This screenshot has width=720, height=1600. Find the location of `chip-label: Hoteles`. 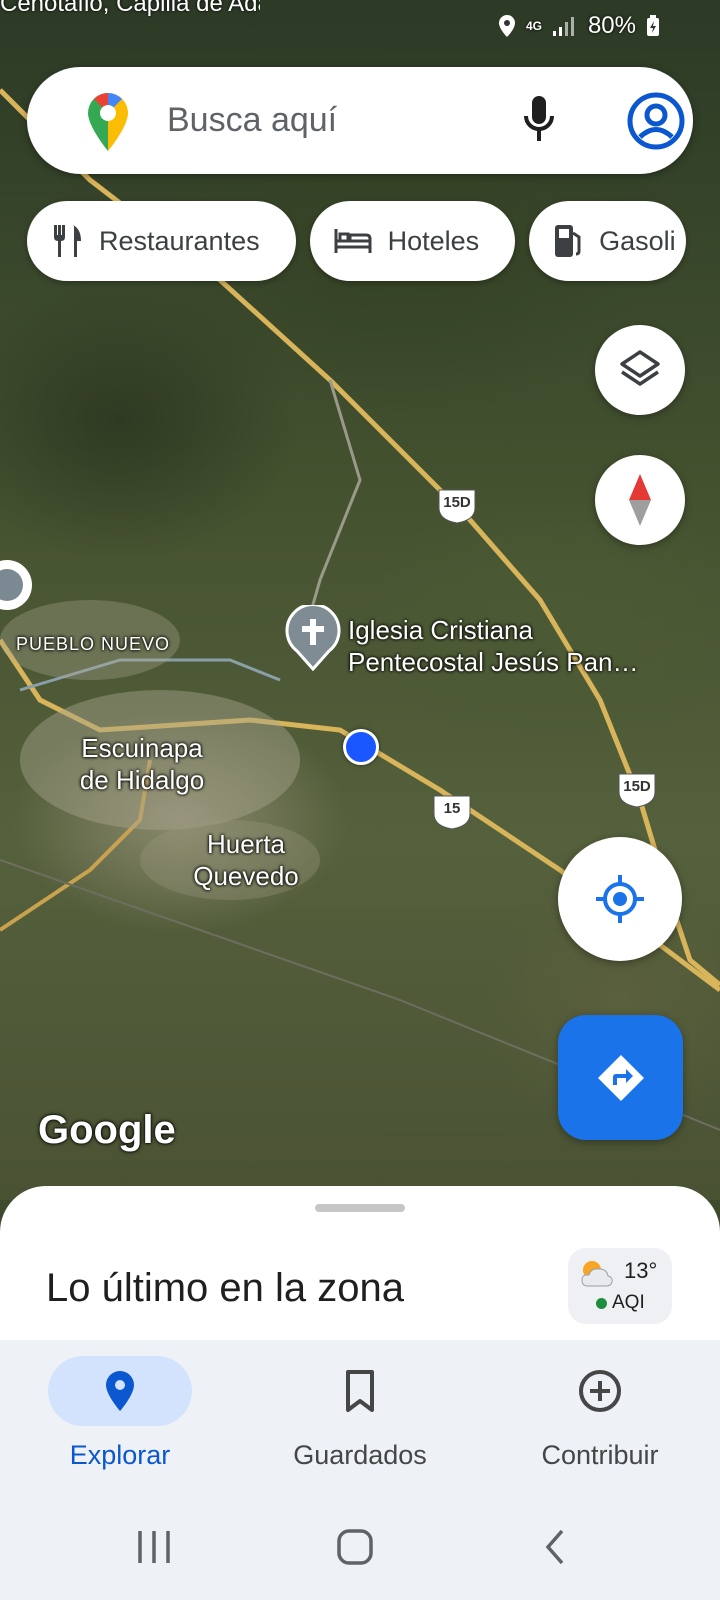

chip-label: Hoteles is located at coordinates (433, 240).